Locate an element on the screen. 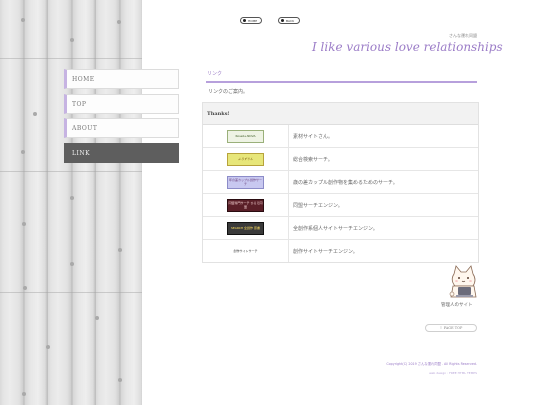 The height and width of the screenshot is (405, 540). back-top-button: BACK is located at coordinates (289, 20).